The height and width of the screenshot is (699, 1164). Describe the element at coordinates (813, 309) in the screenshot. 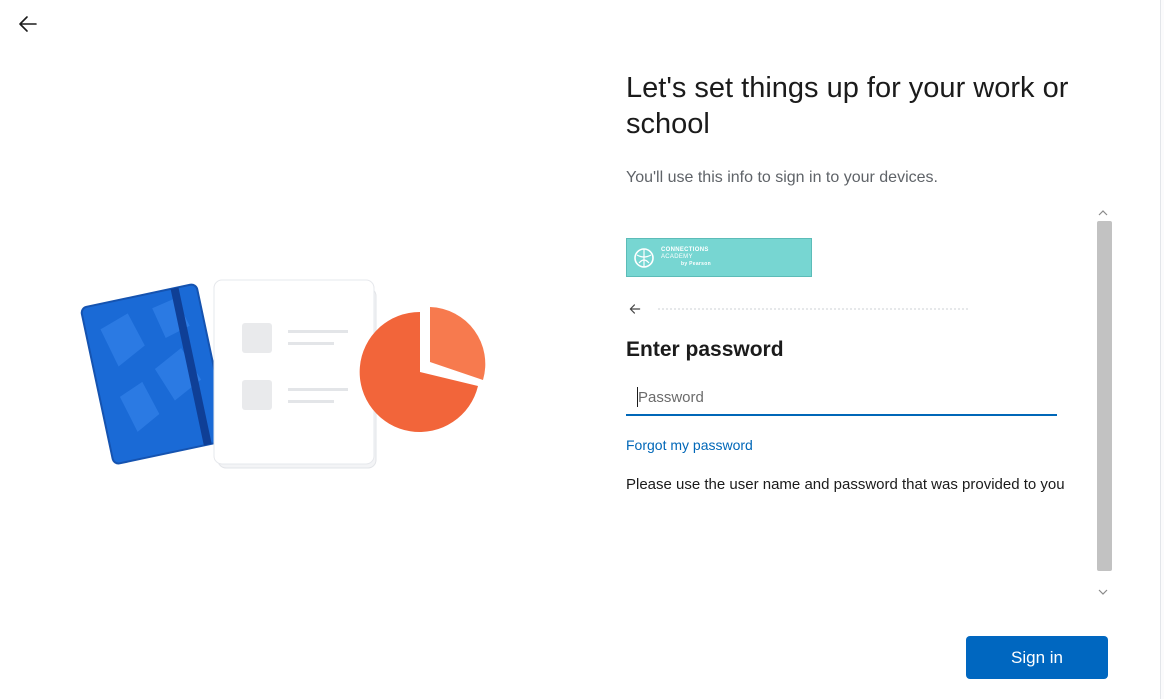

I see `redacted-account-name` at that location.